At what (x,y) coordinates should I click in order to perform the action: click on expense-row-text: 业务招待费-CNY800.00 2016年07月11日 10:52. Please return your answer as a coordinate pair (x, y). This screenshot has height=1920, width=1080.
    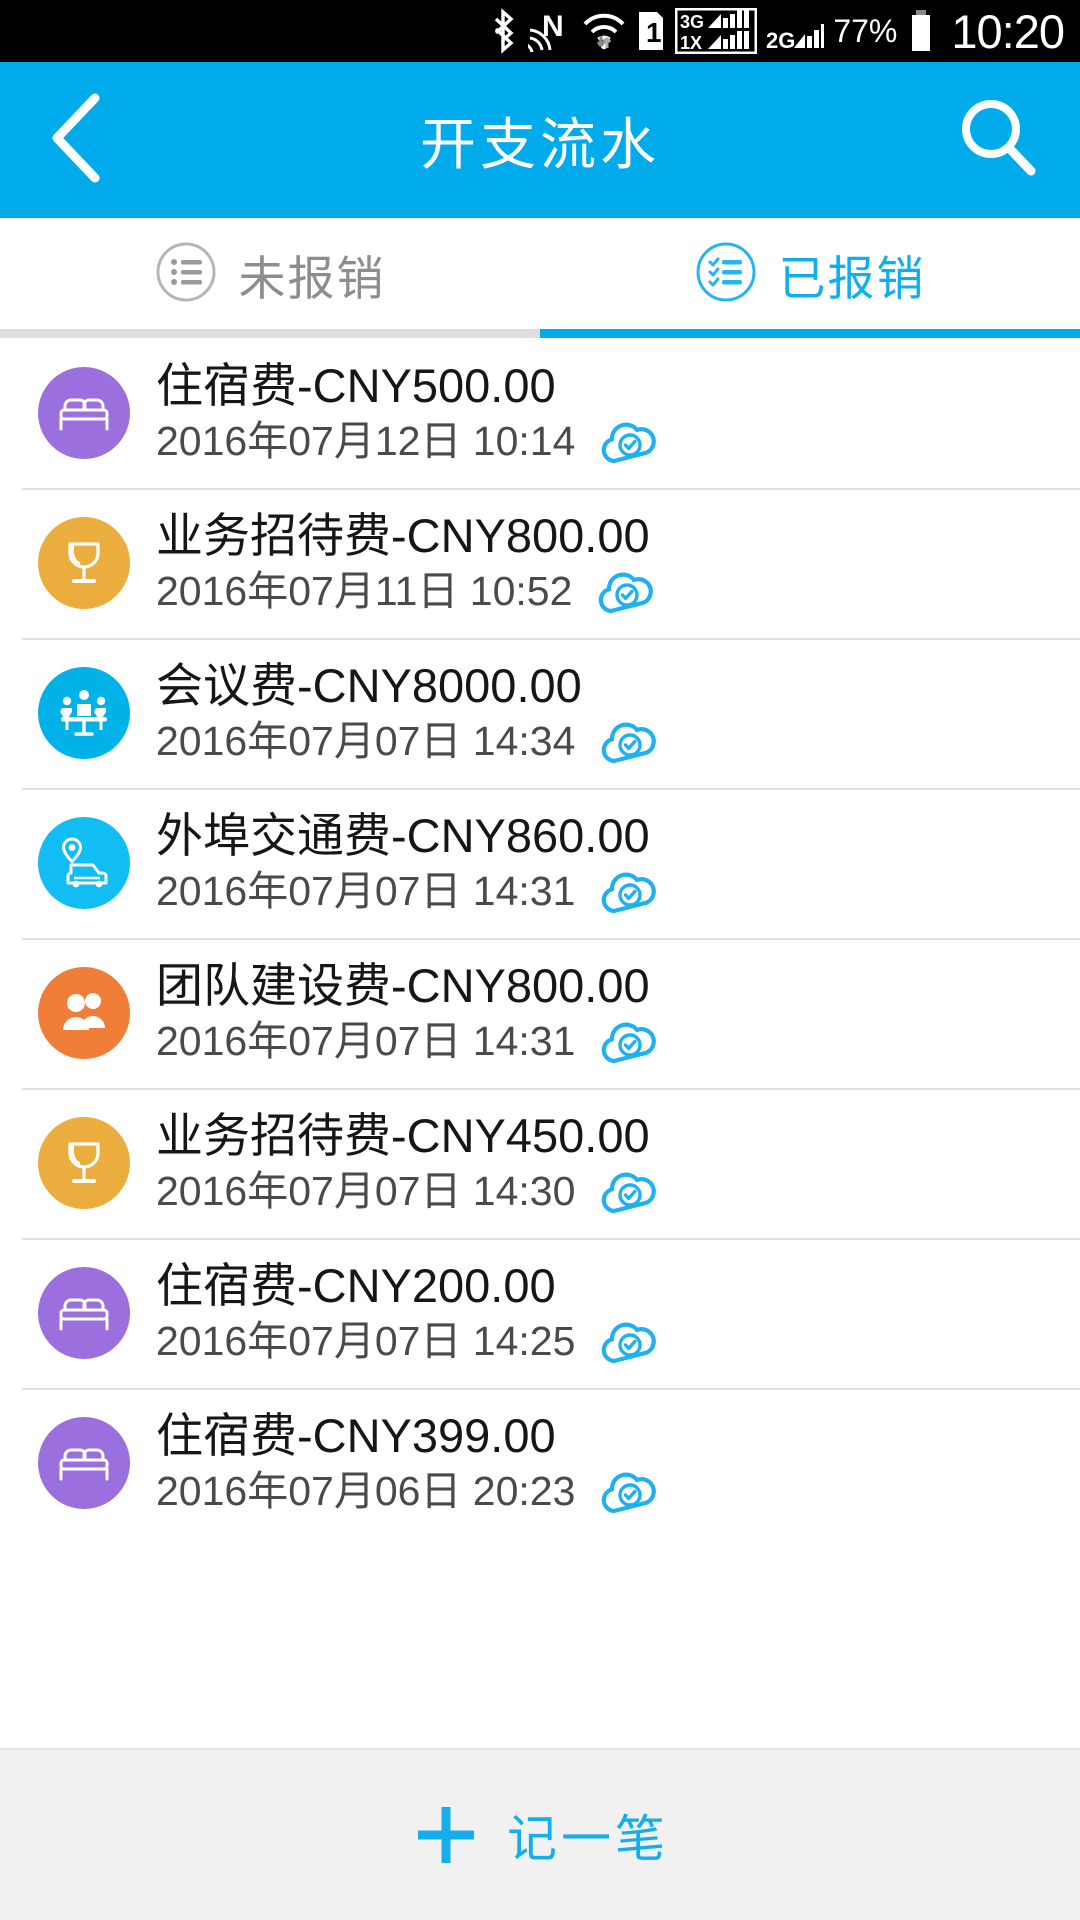
    Looking at the image, I should click on (408, 562).